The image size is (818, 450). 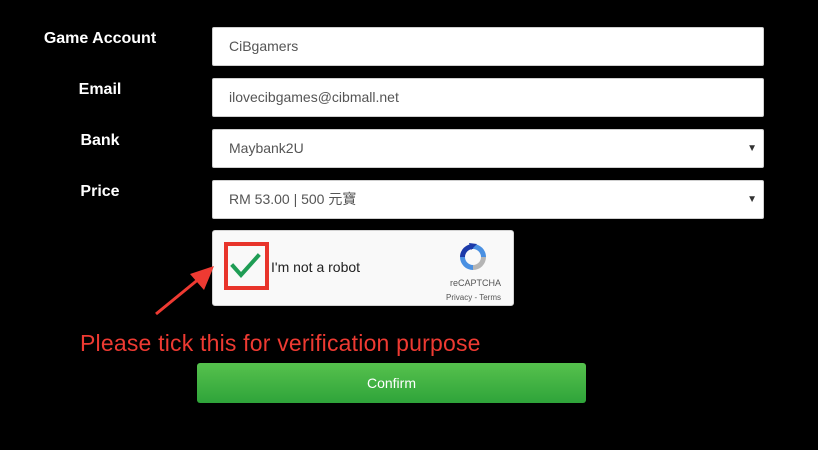 I want to click on recaptcha-brand: reCAPTCHA, so click(x=475, y=283).